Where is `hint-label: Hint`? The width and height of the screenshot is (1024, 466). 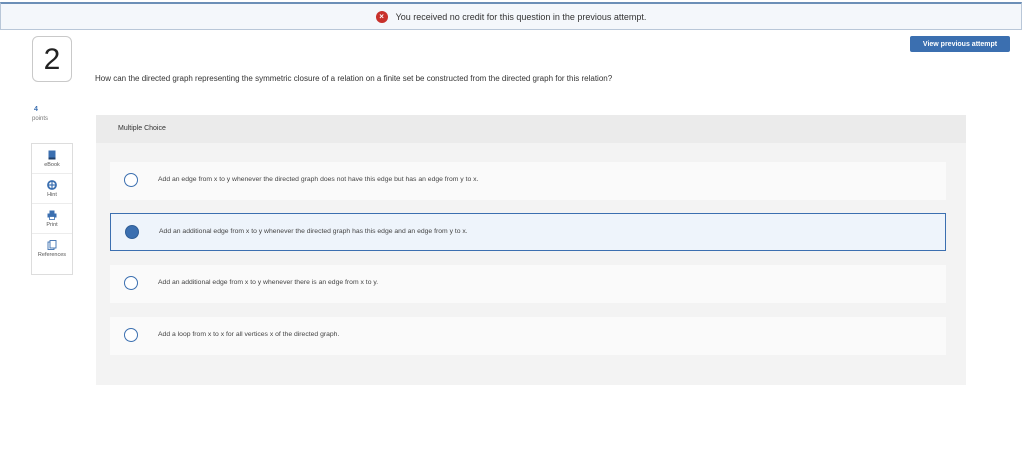 hint-label: Hint is located at coordinates (52, 195).